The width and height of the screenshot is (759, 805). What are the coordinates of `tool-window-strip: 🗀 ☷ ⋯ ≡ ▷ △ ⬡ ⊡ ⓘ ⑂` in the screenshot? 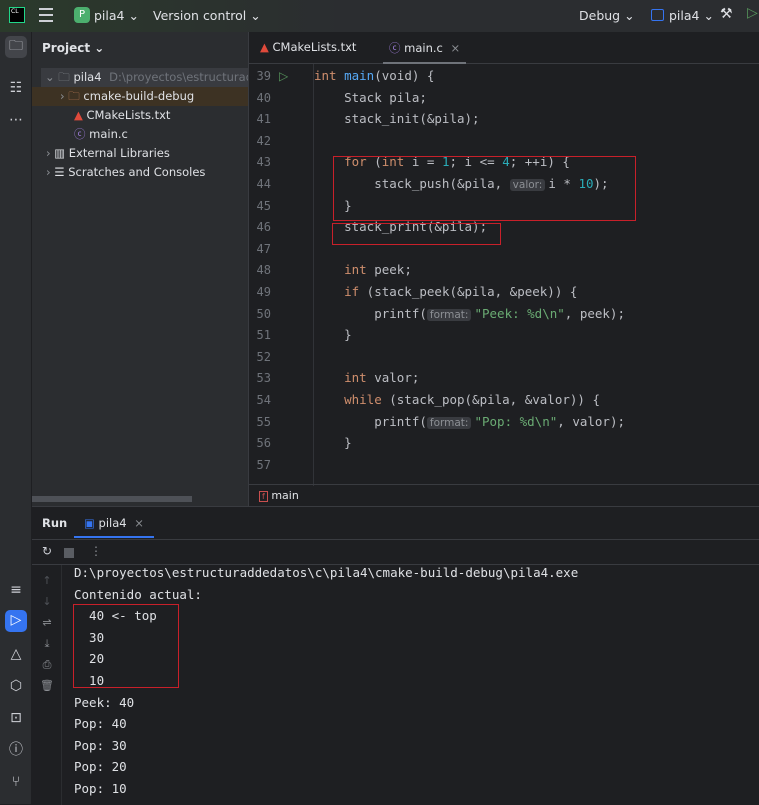 It's located at (16, 418).